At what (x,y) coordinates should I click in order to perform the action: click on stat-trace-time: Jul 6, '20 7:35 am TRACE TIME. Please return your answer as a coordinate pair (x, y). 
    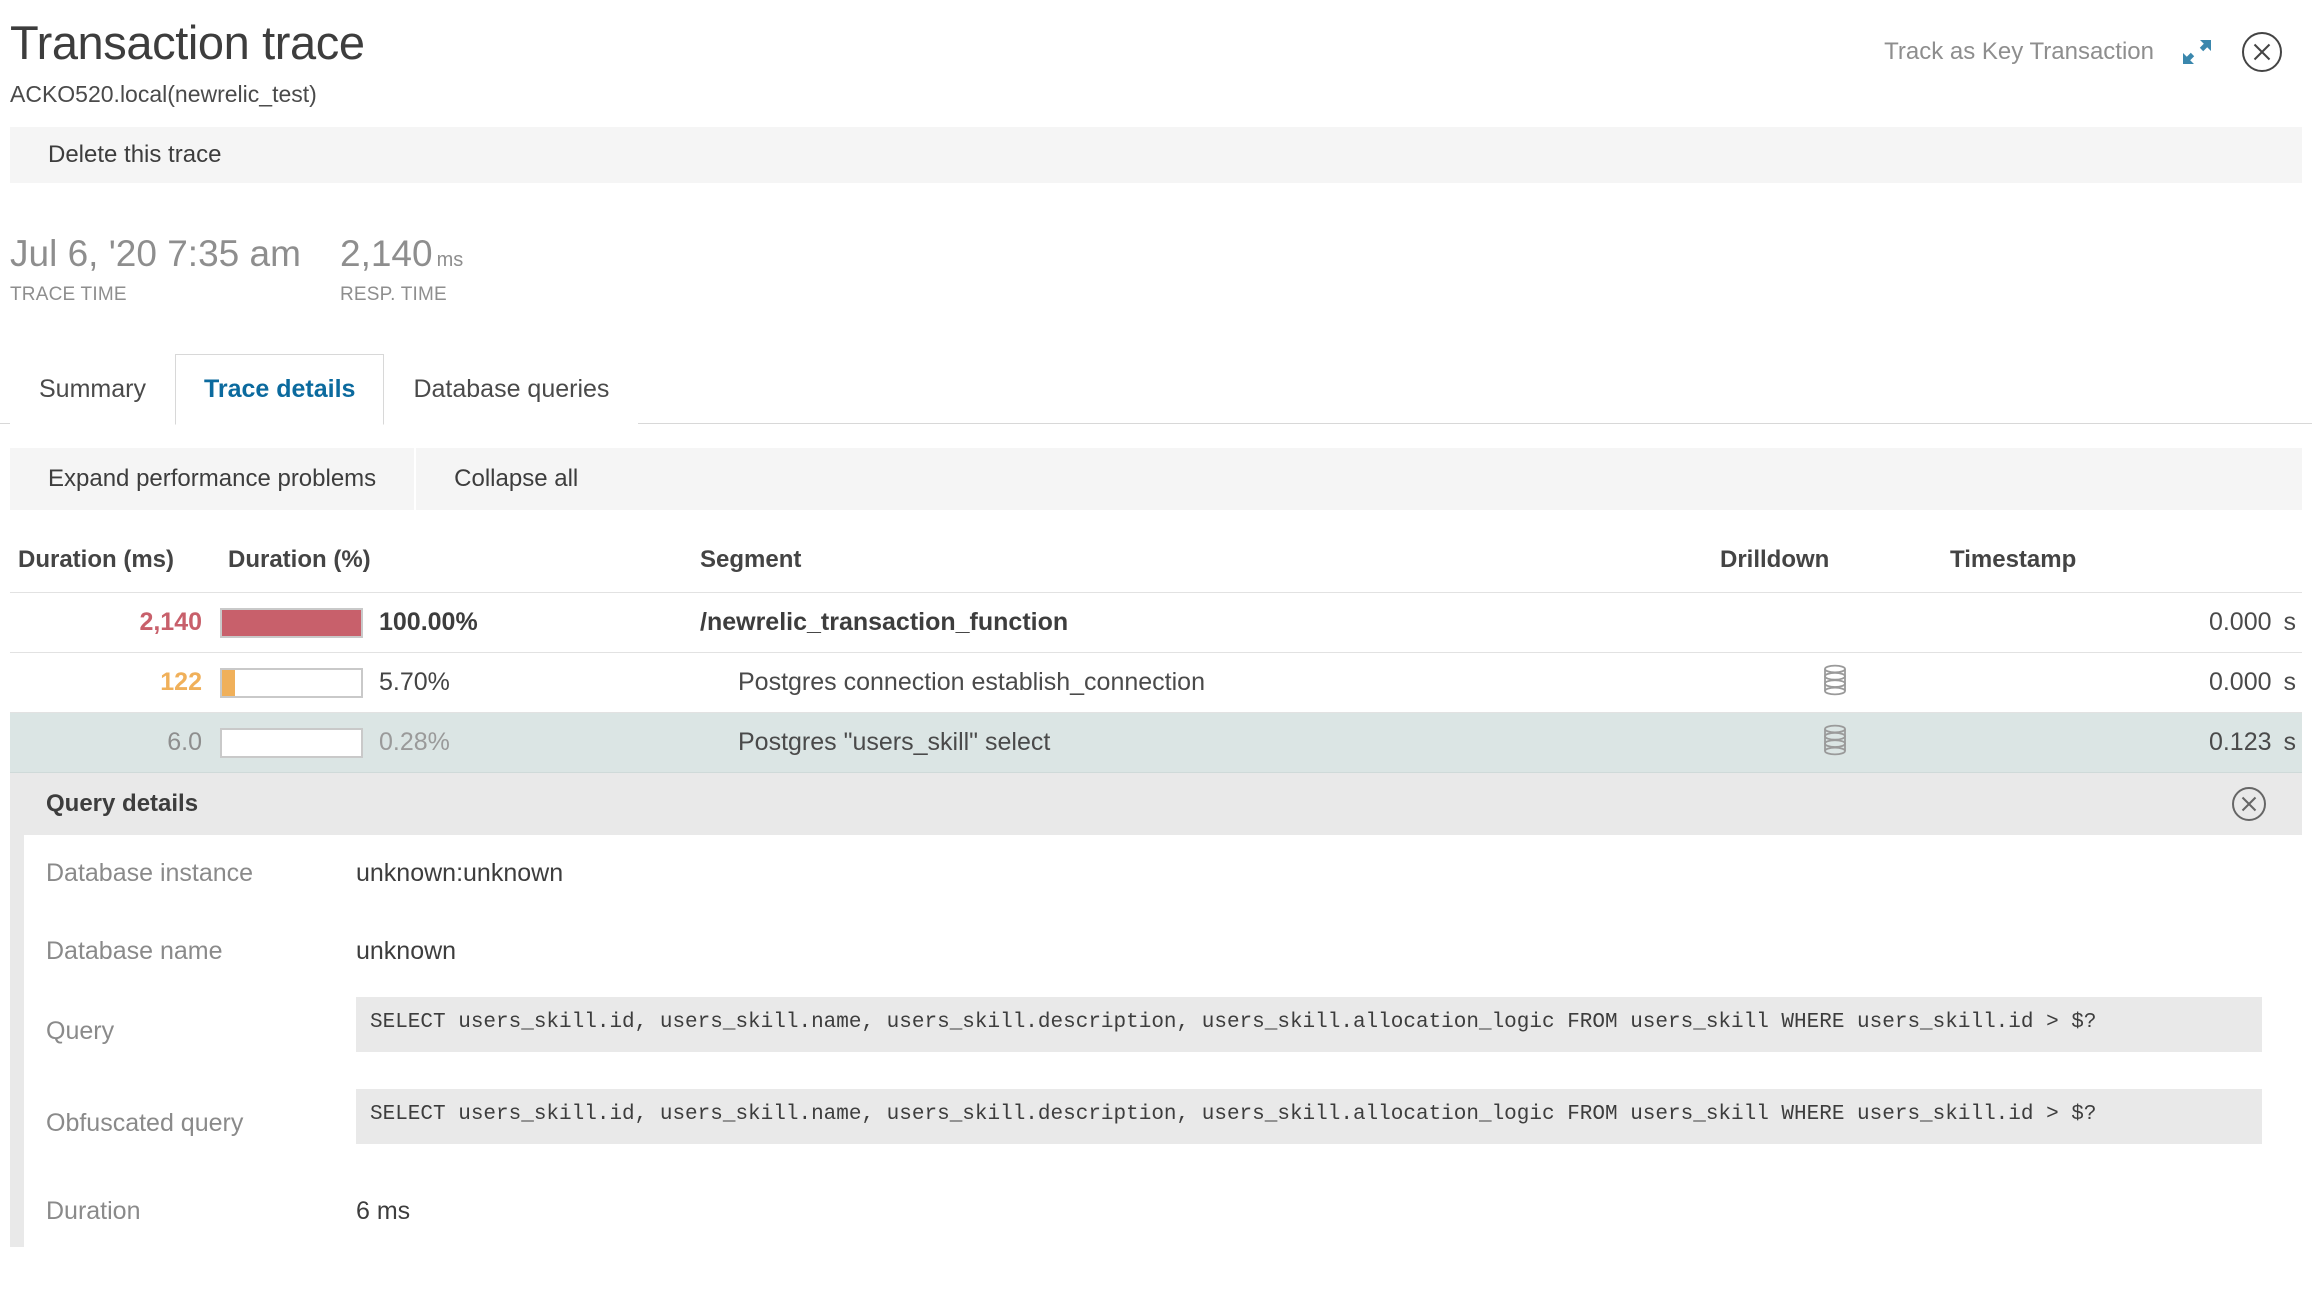
    Looking at the image, I should click on (175, 270).